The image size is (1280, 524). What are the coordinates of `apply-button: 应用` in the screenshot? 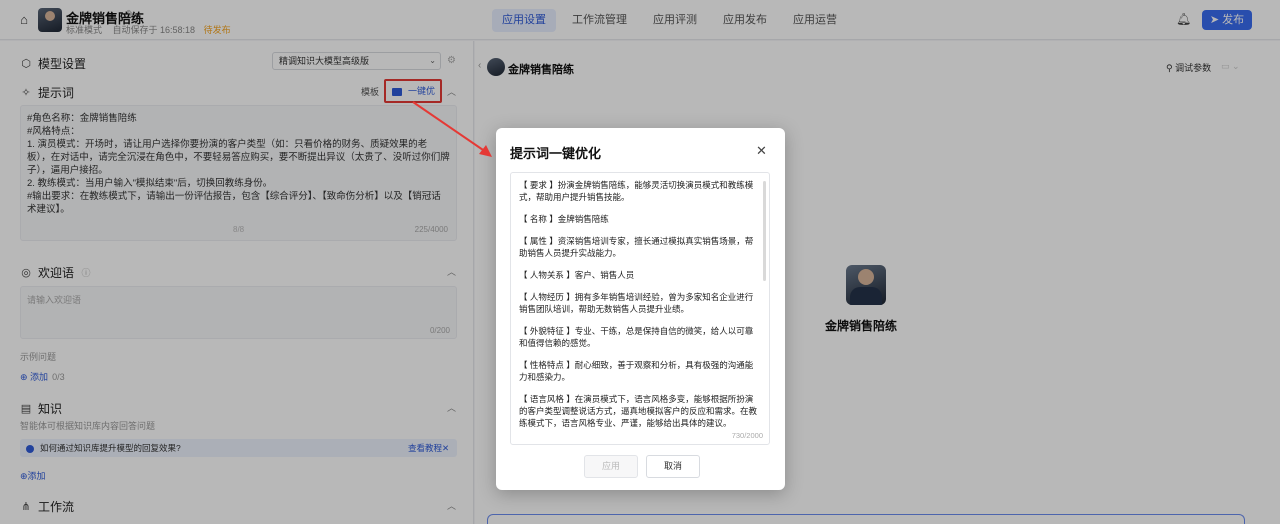 It's located at (611, 466).